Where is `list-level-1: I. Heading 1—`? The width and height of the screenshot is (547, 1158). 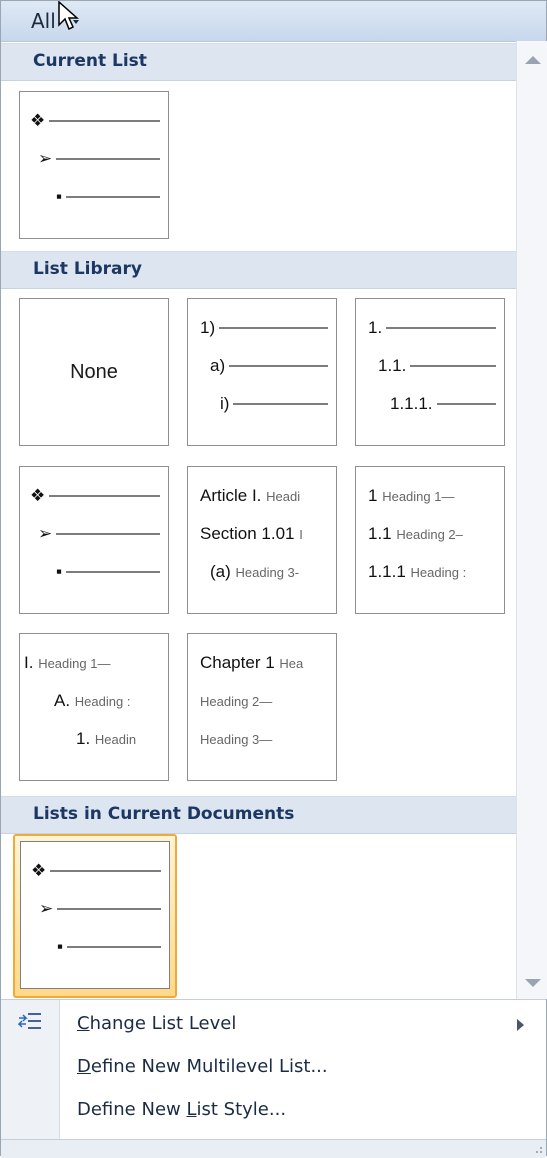
list-level-1: I. Heading 1— is located at coordinates (67, 662).